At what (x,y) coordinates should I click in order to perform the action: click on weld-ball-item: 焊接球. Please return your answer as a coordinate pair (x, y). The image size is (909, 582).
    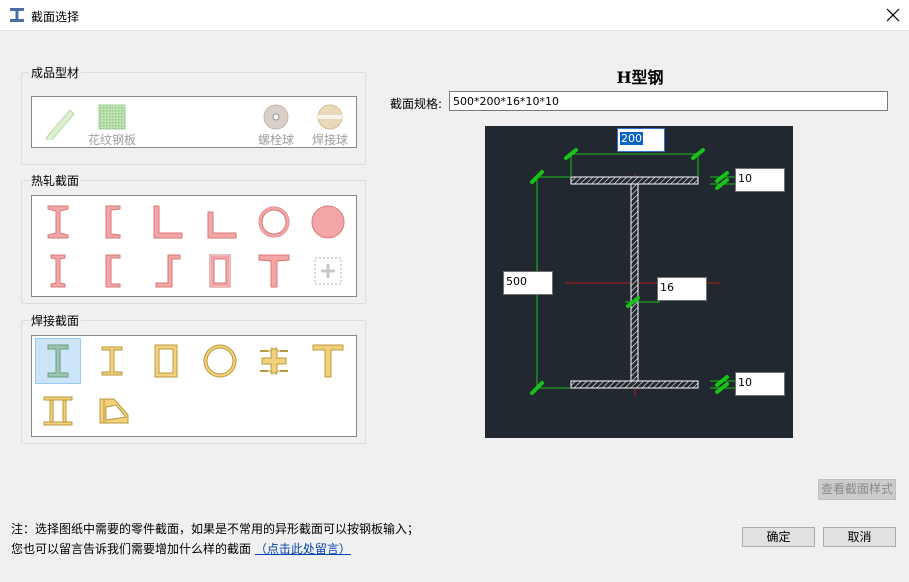
    Looking at the image, I should click on (330, 123).